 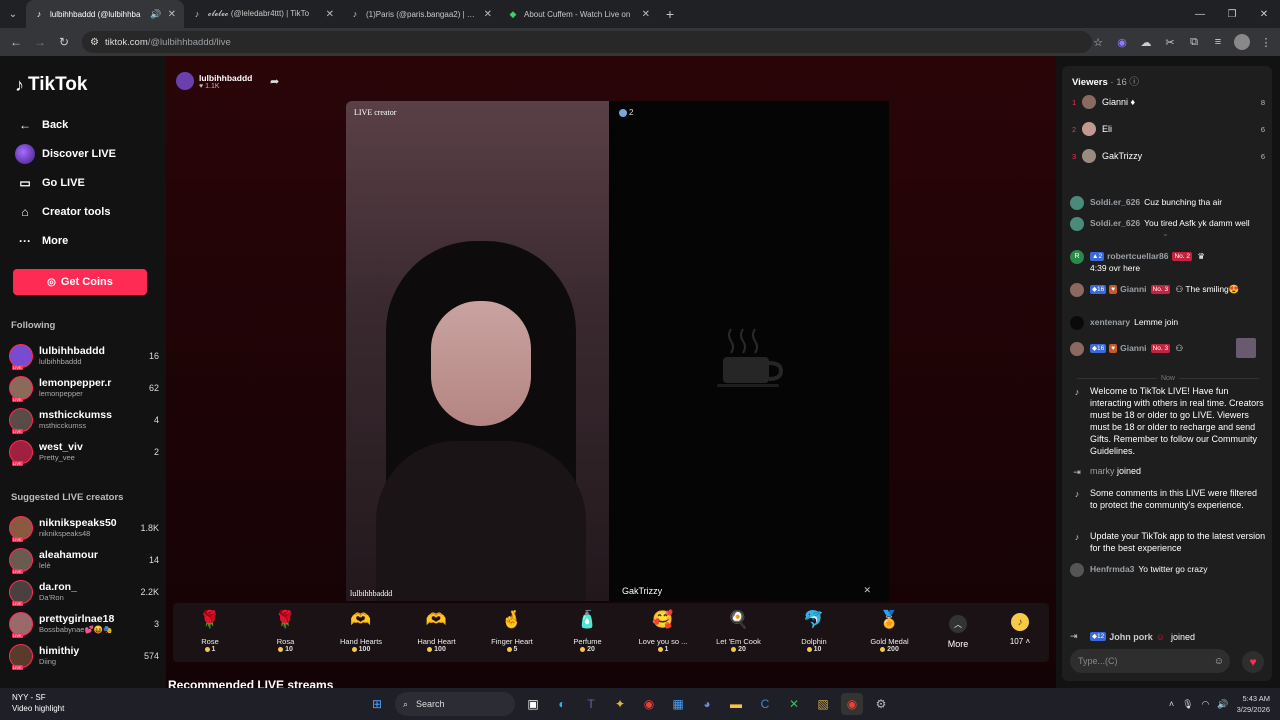 What do you see at coordinates (87, 182) in the screenshot?
I see `nav-go-live: ▭ Go LIVE` at bounding box center [87, 182].